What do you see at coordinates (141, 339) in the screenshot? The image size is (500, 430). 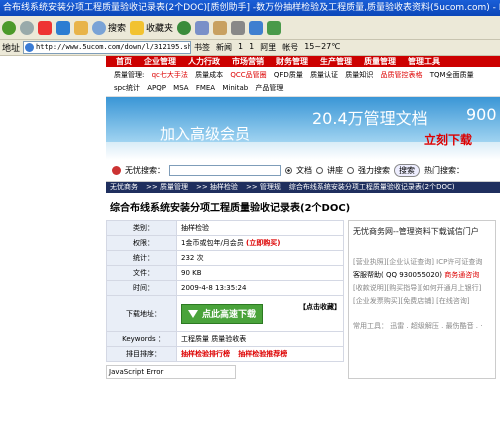 I see `info-key: Keywords ：` at bounding box center [141, 339].